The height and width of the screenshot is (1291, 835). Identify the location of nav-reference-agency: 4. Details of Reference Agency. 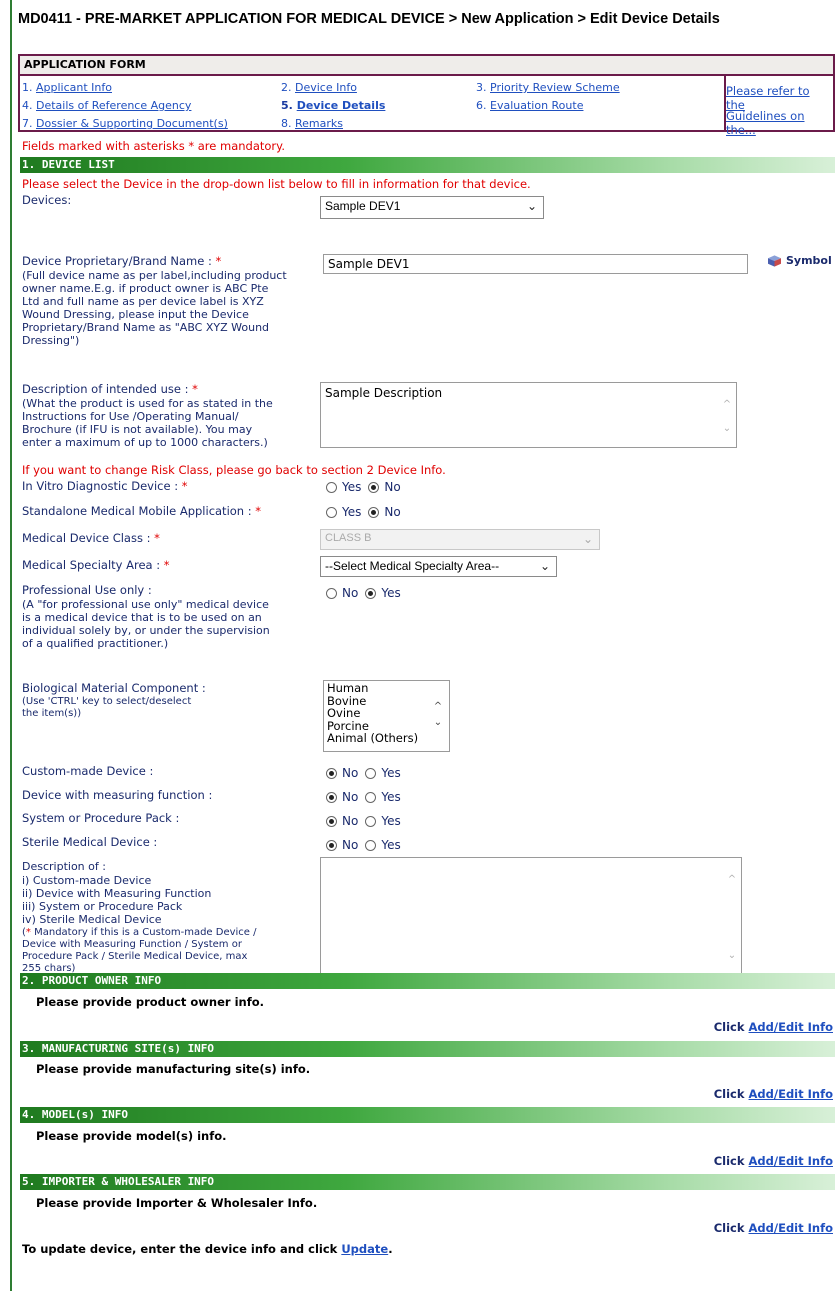
(106, 105).